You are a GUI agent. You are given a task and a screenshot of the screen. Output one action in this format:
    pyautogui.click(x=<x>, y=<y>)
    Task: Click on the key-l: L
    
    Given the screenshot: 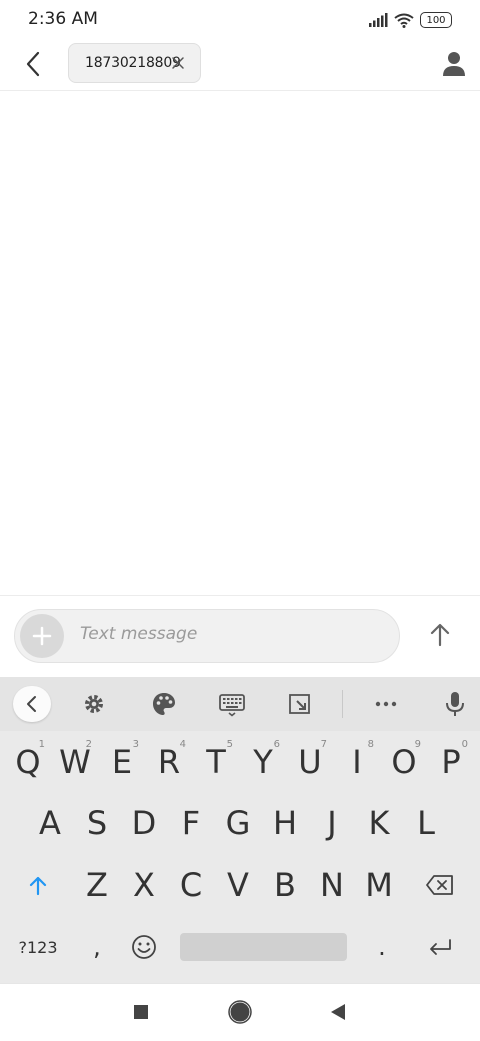 What is the action you would take?
    pyautogui.click(x=426, y=823)
    